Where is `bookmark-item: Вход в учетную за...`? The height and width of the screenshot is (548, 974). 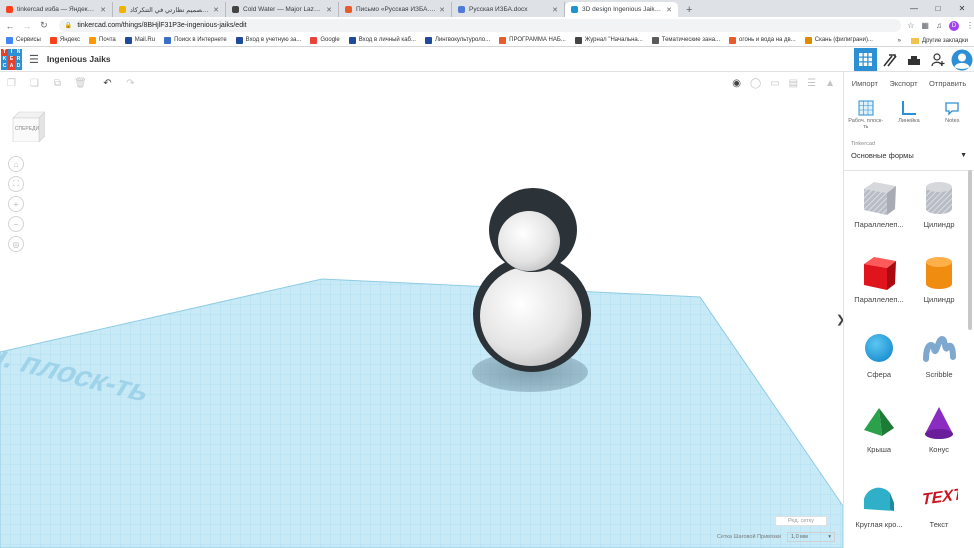
bookmark-item: Вход в учетную за... is located at coordinates (268, 40).